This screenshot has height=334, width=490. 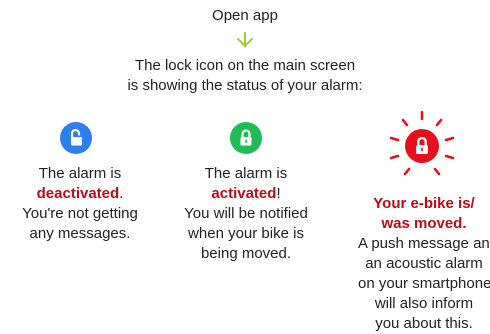 I want to click on deactivated-status-line: deactivated., so click(x=80, y=194).